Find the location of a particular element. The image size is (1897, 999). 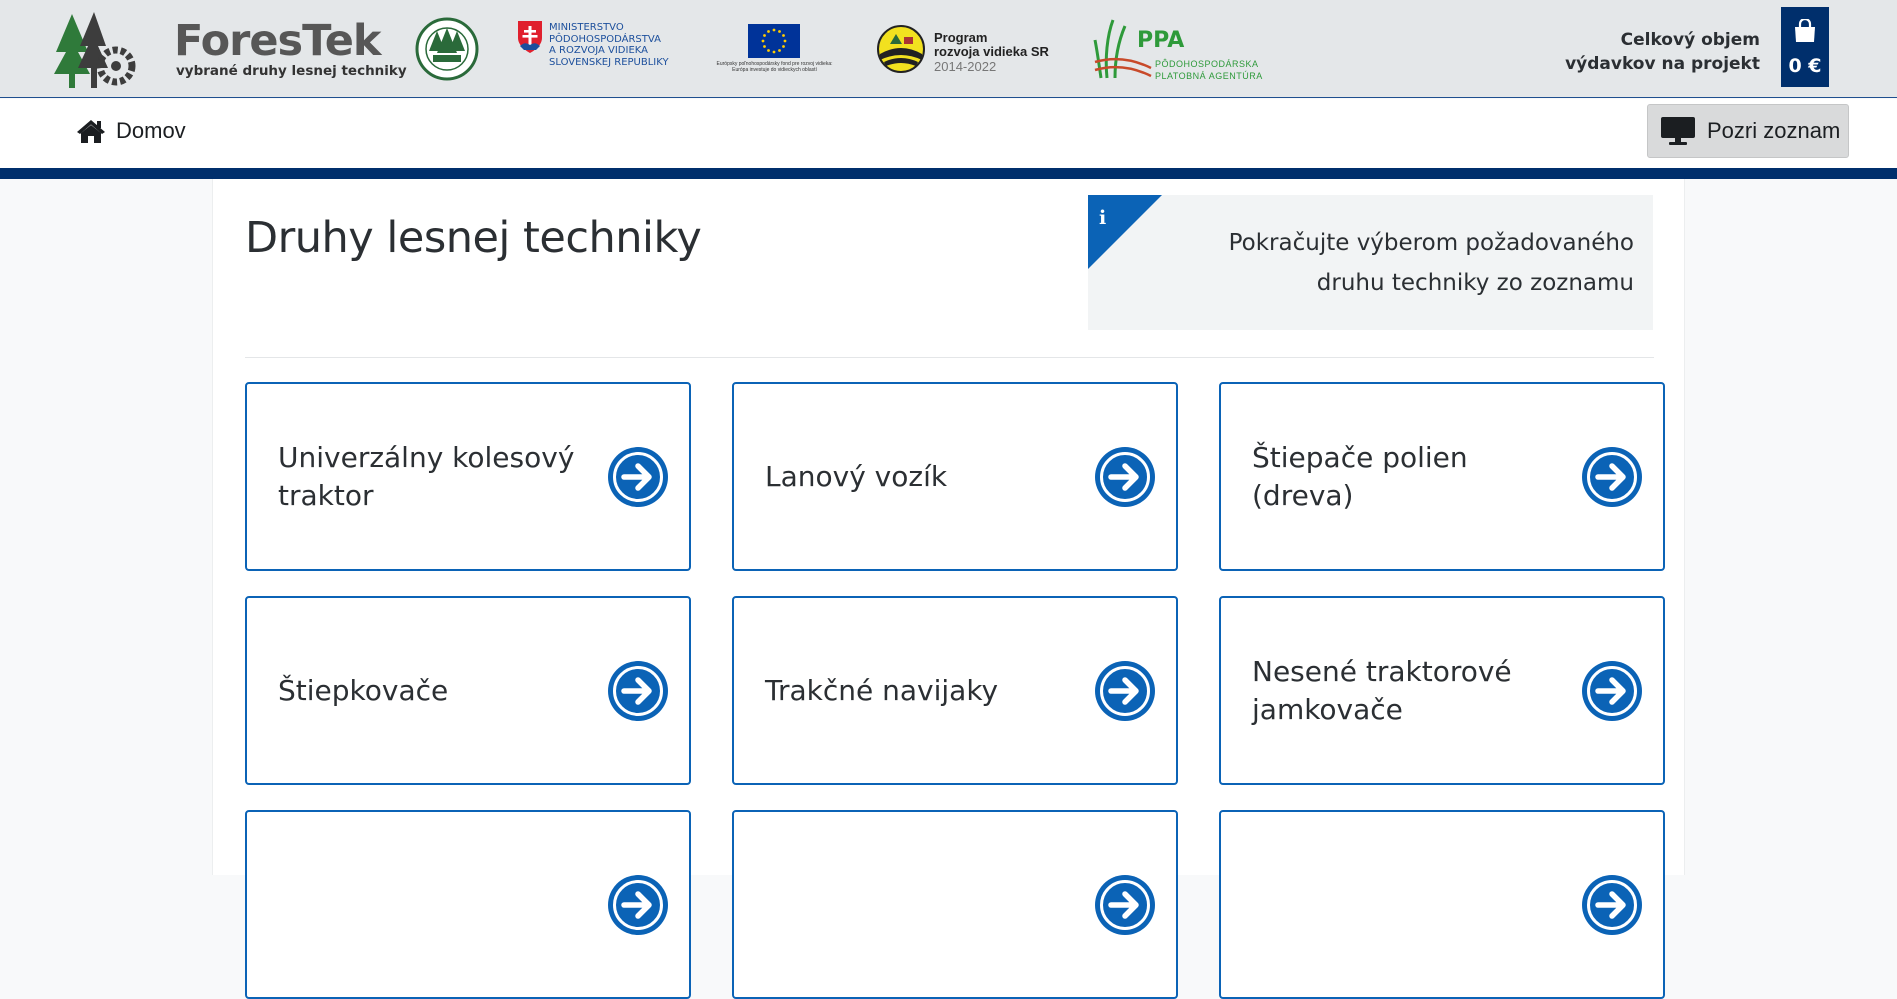

ppa-logo: PPA Pôdohospodárska platobná agentúra is located at coordinates (1178, 51).